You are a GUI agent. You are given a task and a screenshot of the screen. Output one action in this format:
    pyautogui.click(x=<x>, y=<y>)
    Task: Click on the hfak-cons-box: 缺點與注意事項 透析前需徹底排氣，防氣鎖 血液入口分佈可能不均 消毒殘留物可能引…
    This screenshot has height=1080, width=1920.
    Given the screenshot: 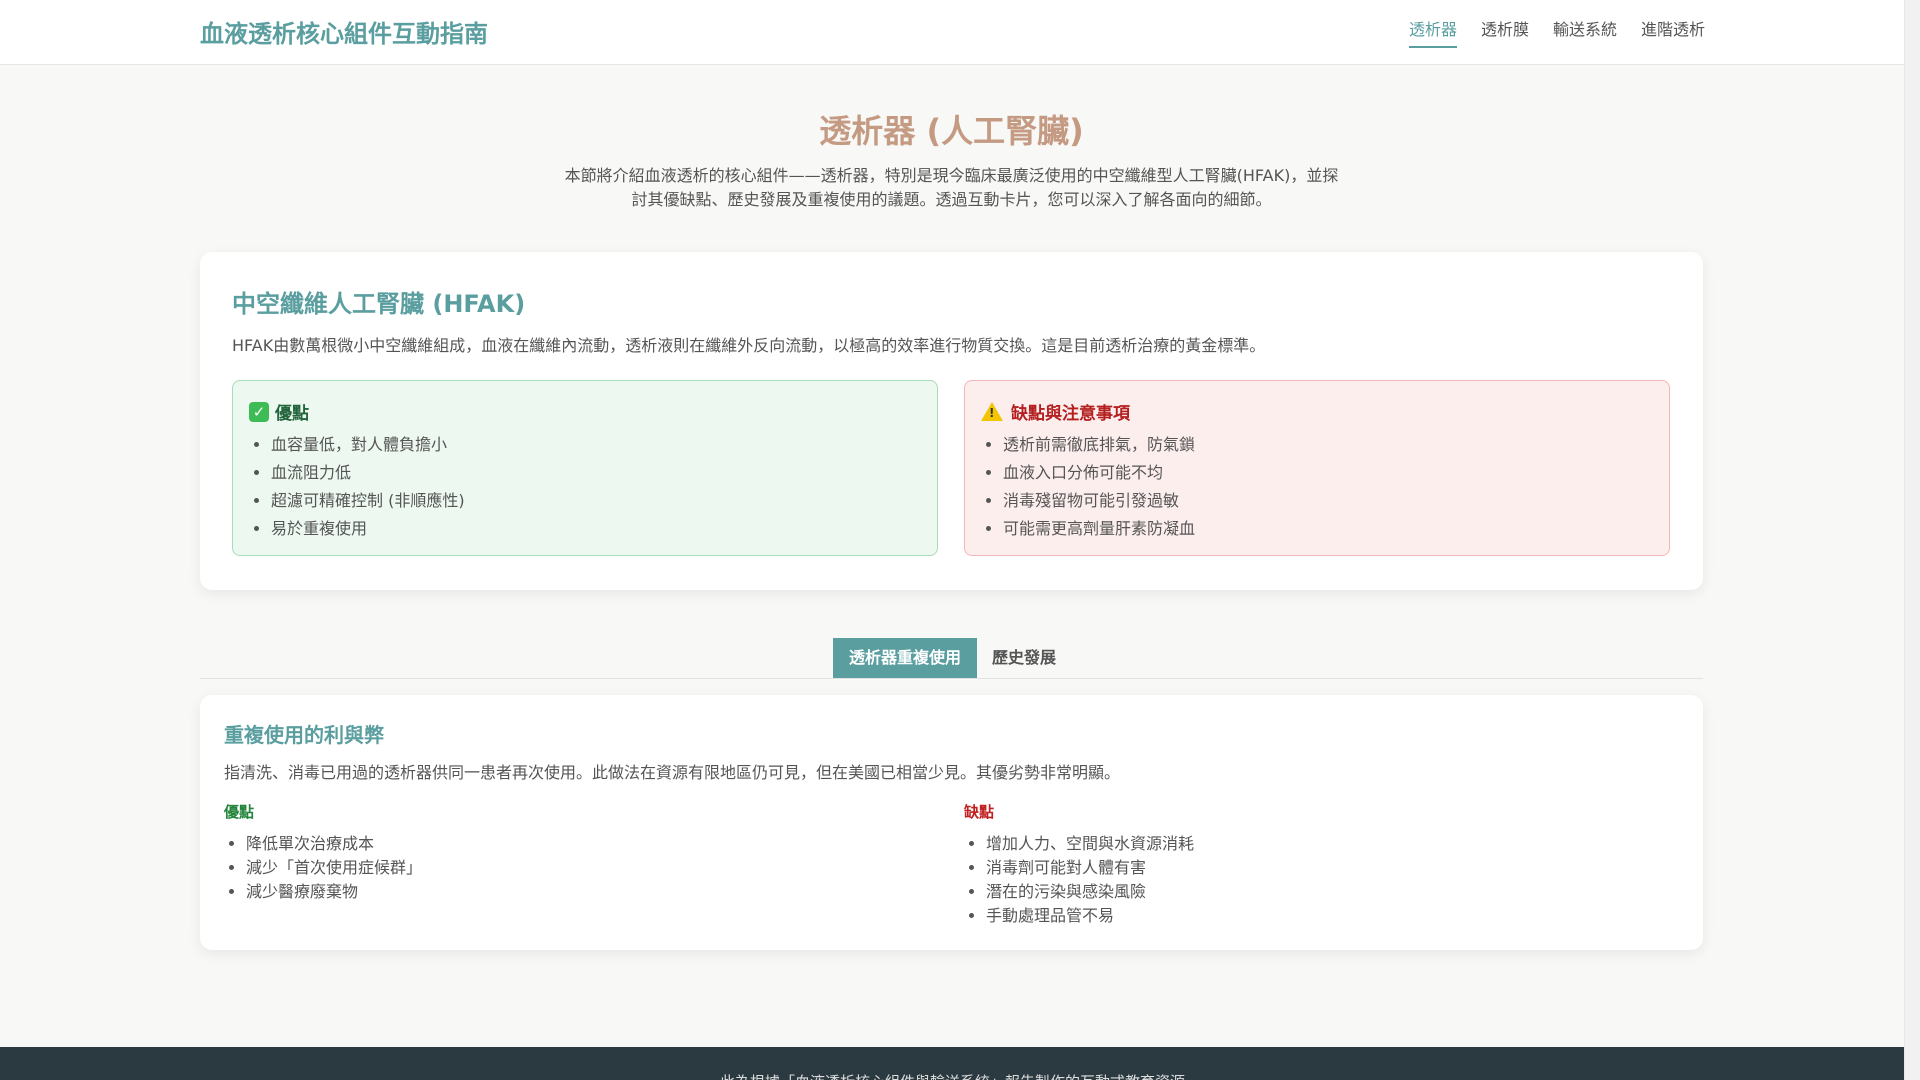 What is the action you would take?
    pyautogui.click(x=1317, y=468)
    